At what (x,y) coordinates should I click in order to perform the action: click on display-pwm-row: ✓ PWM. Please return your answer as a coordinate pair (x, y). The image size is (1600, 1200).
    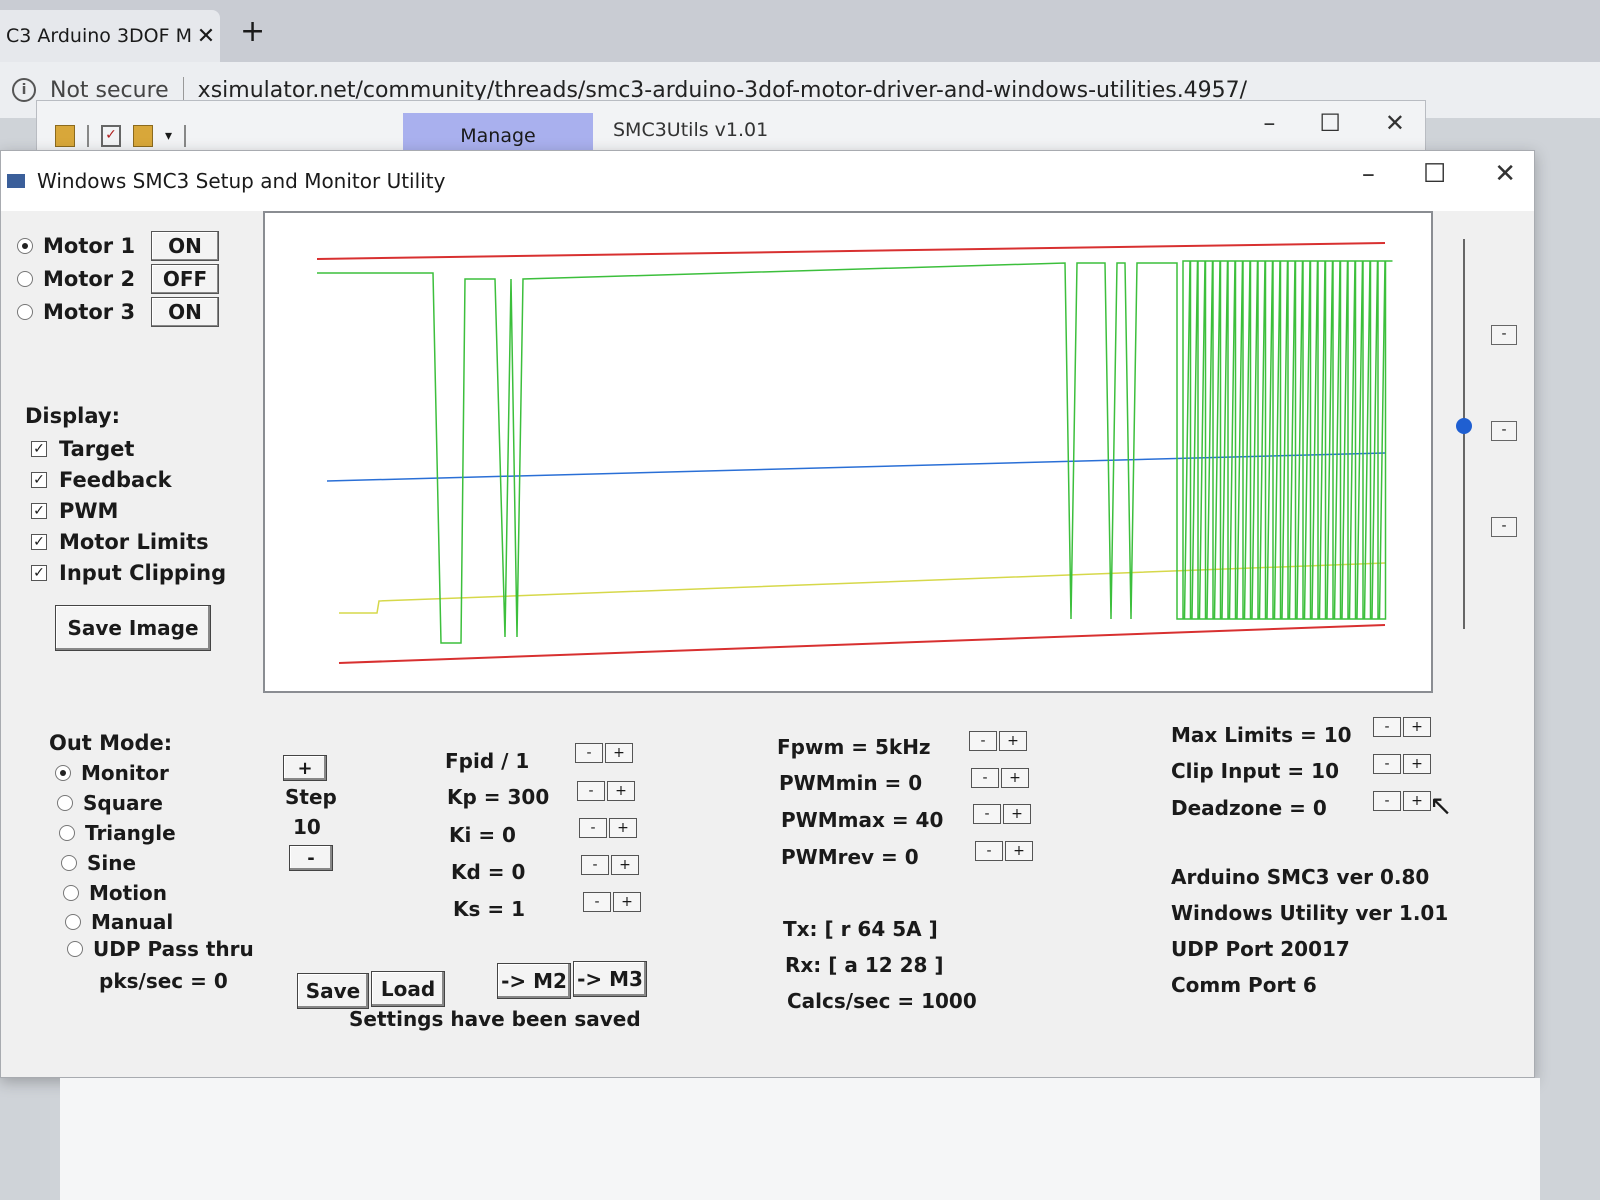
    Looking at the image, I should click on (74, 511).